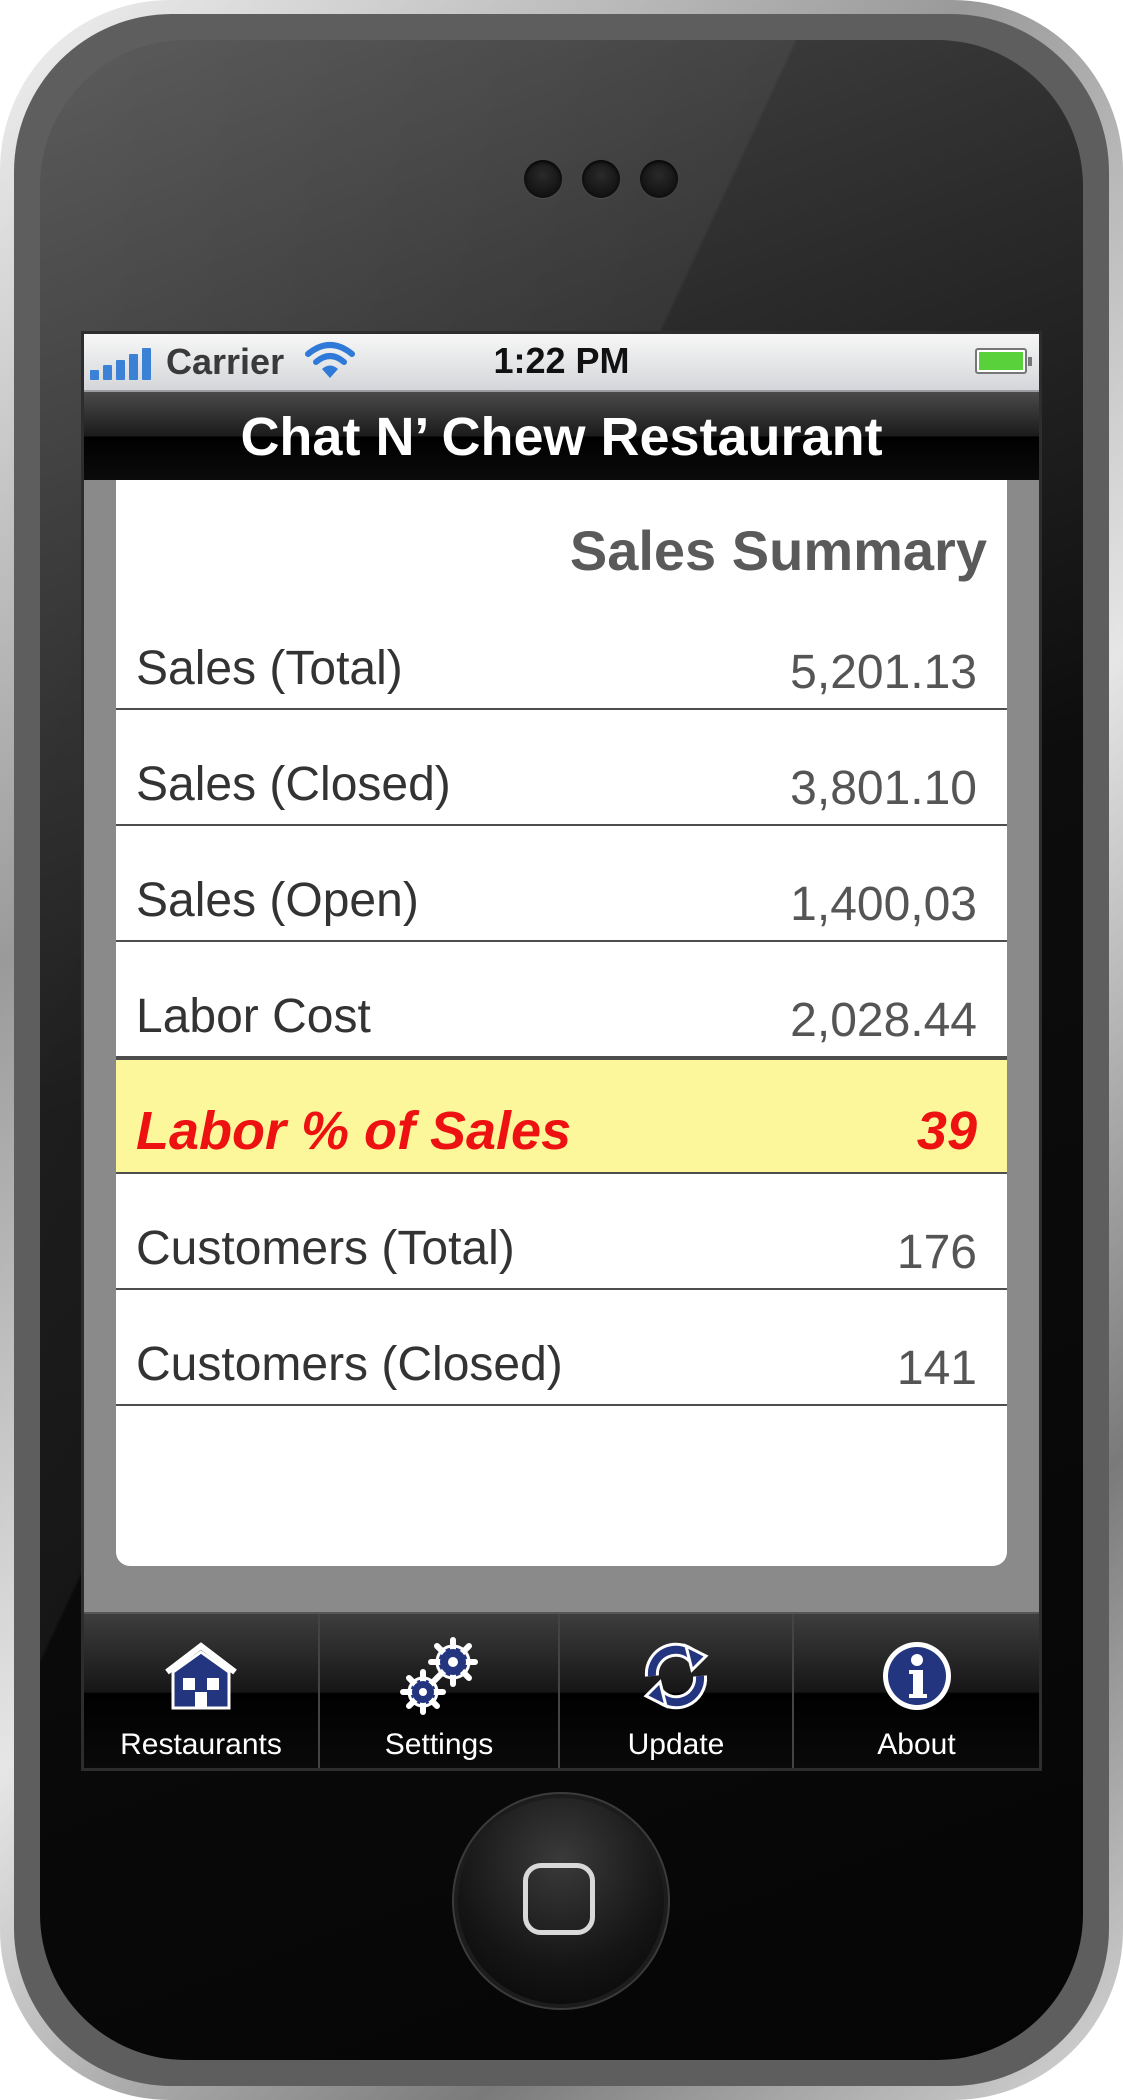  I want to click on summary-row-sales-total: Sales (Total) 5,201.13, so click(561, 652).